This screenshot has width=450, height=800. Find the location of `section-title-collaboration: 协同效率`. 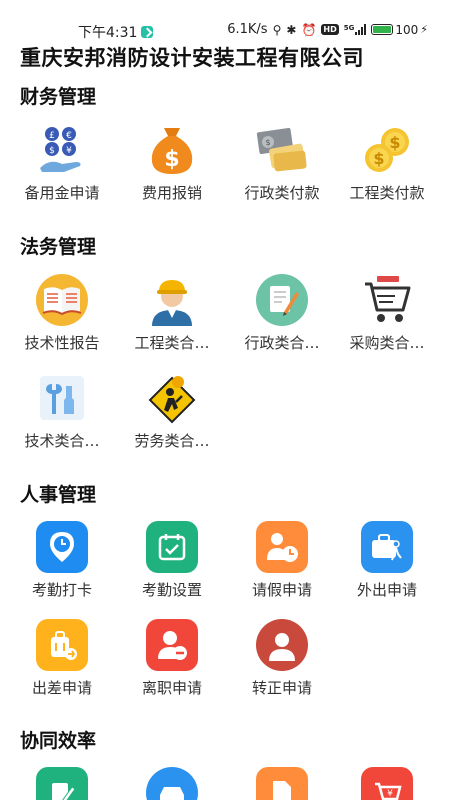

section-title-collaboration: 协同效率 is located at coordinates (58, 741).